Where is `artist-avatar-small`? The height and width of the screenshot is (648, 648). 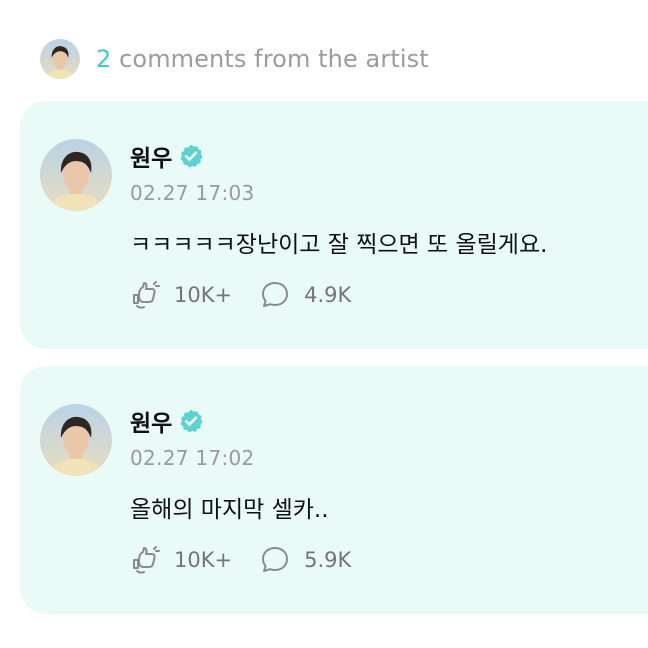
artist-avatar-small is located at coordinates (60, 59).